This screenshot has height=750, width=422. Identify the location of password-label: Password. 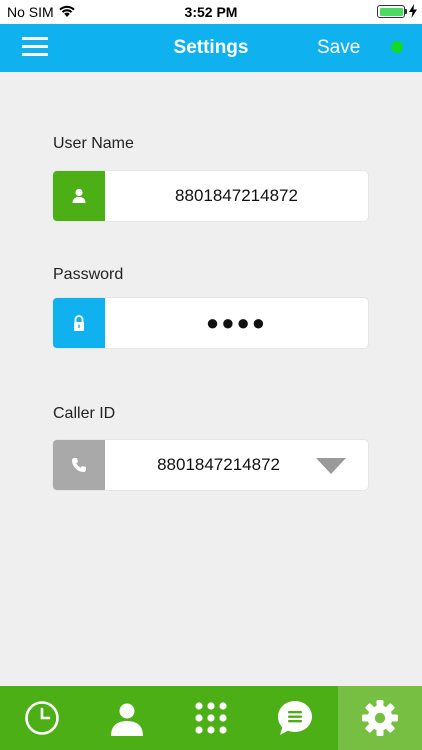
(88, 274).